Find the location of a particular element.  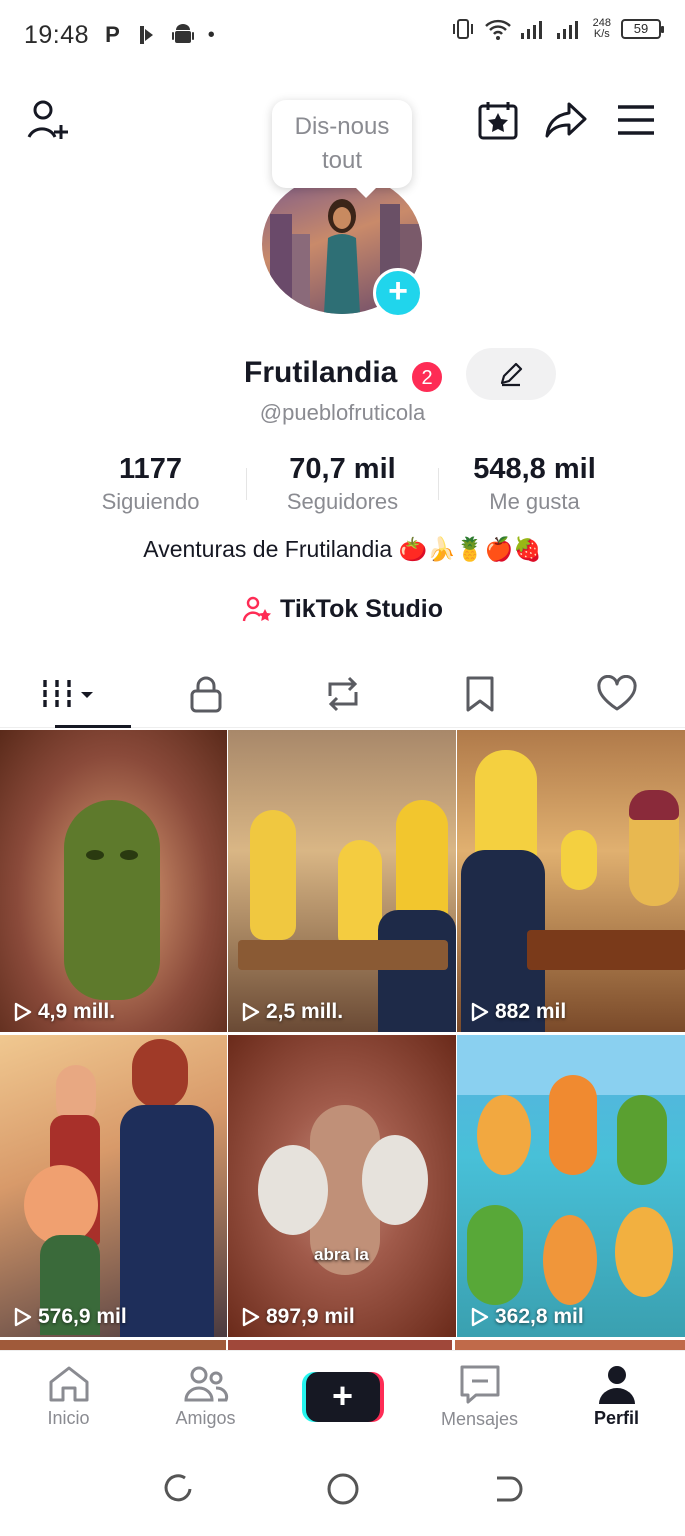

nav-home-label: Inicio is located at coordinates (68, 1418).